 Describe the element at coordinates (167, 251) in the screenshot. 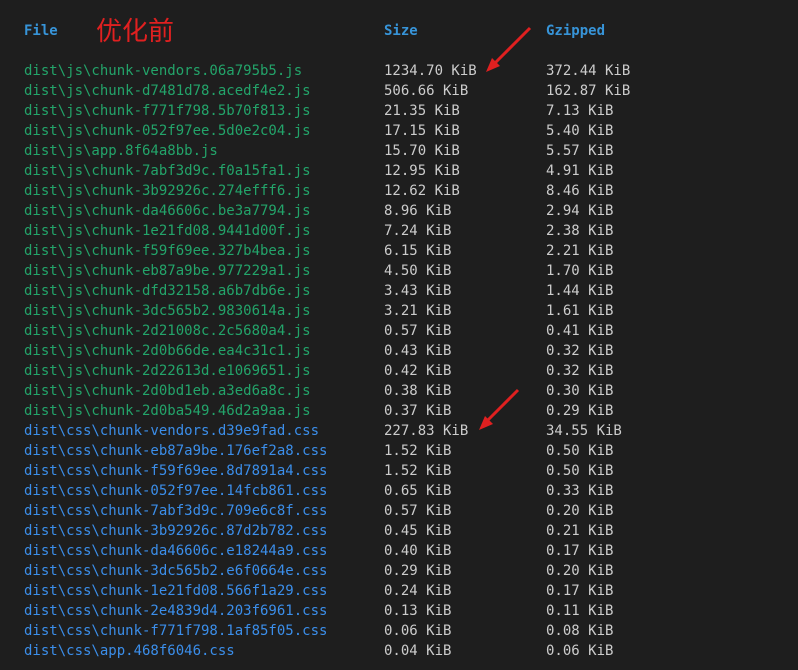

I see `file-name: dist\js\chunk-f59f69ee.327b4bea.js` at that location.